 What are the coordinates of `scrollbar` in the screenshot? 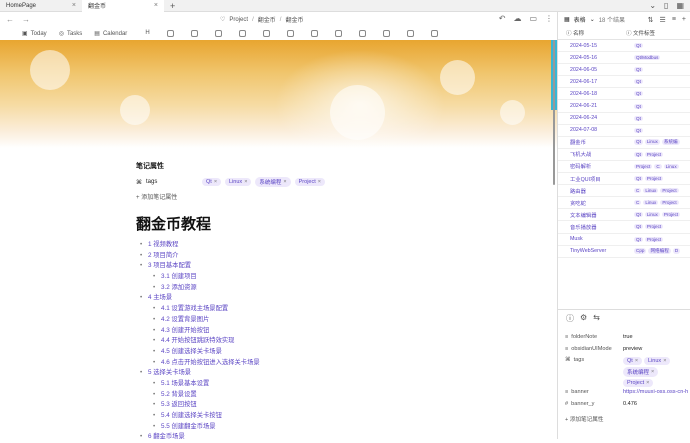 It's located at (554, 112).